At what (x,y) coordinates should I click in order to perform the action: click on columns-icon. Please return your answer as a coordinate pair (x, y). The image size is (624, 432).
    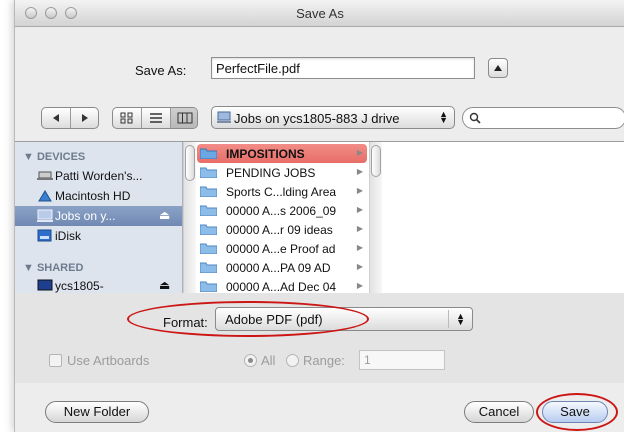
    Looking at the image, I should click on (185, 118).